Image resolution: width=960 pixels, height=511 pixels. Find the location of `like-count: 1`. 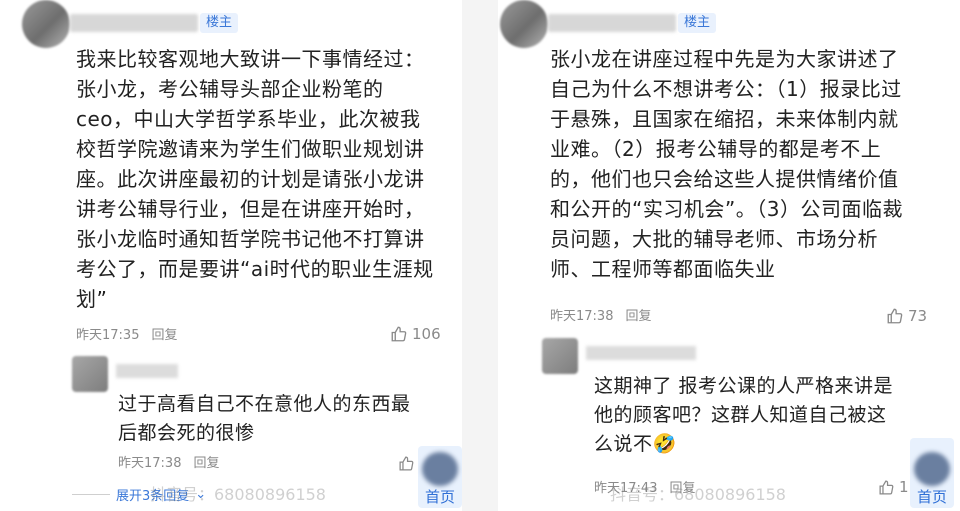

like-count: 1 is located at coordinates (904, 487).